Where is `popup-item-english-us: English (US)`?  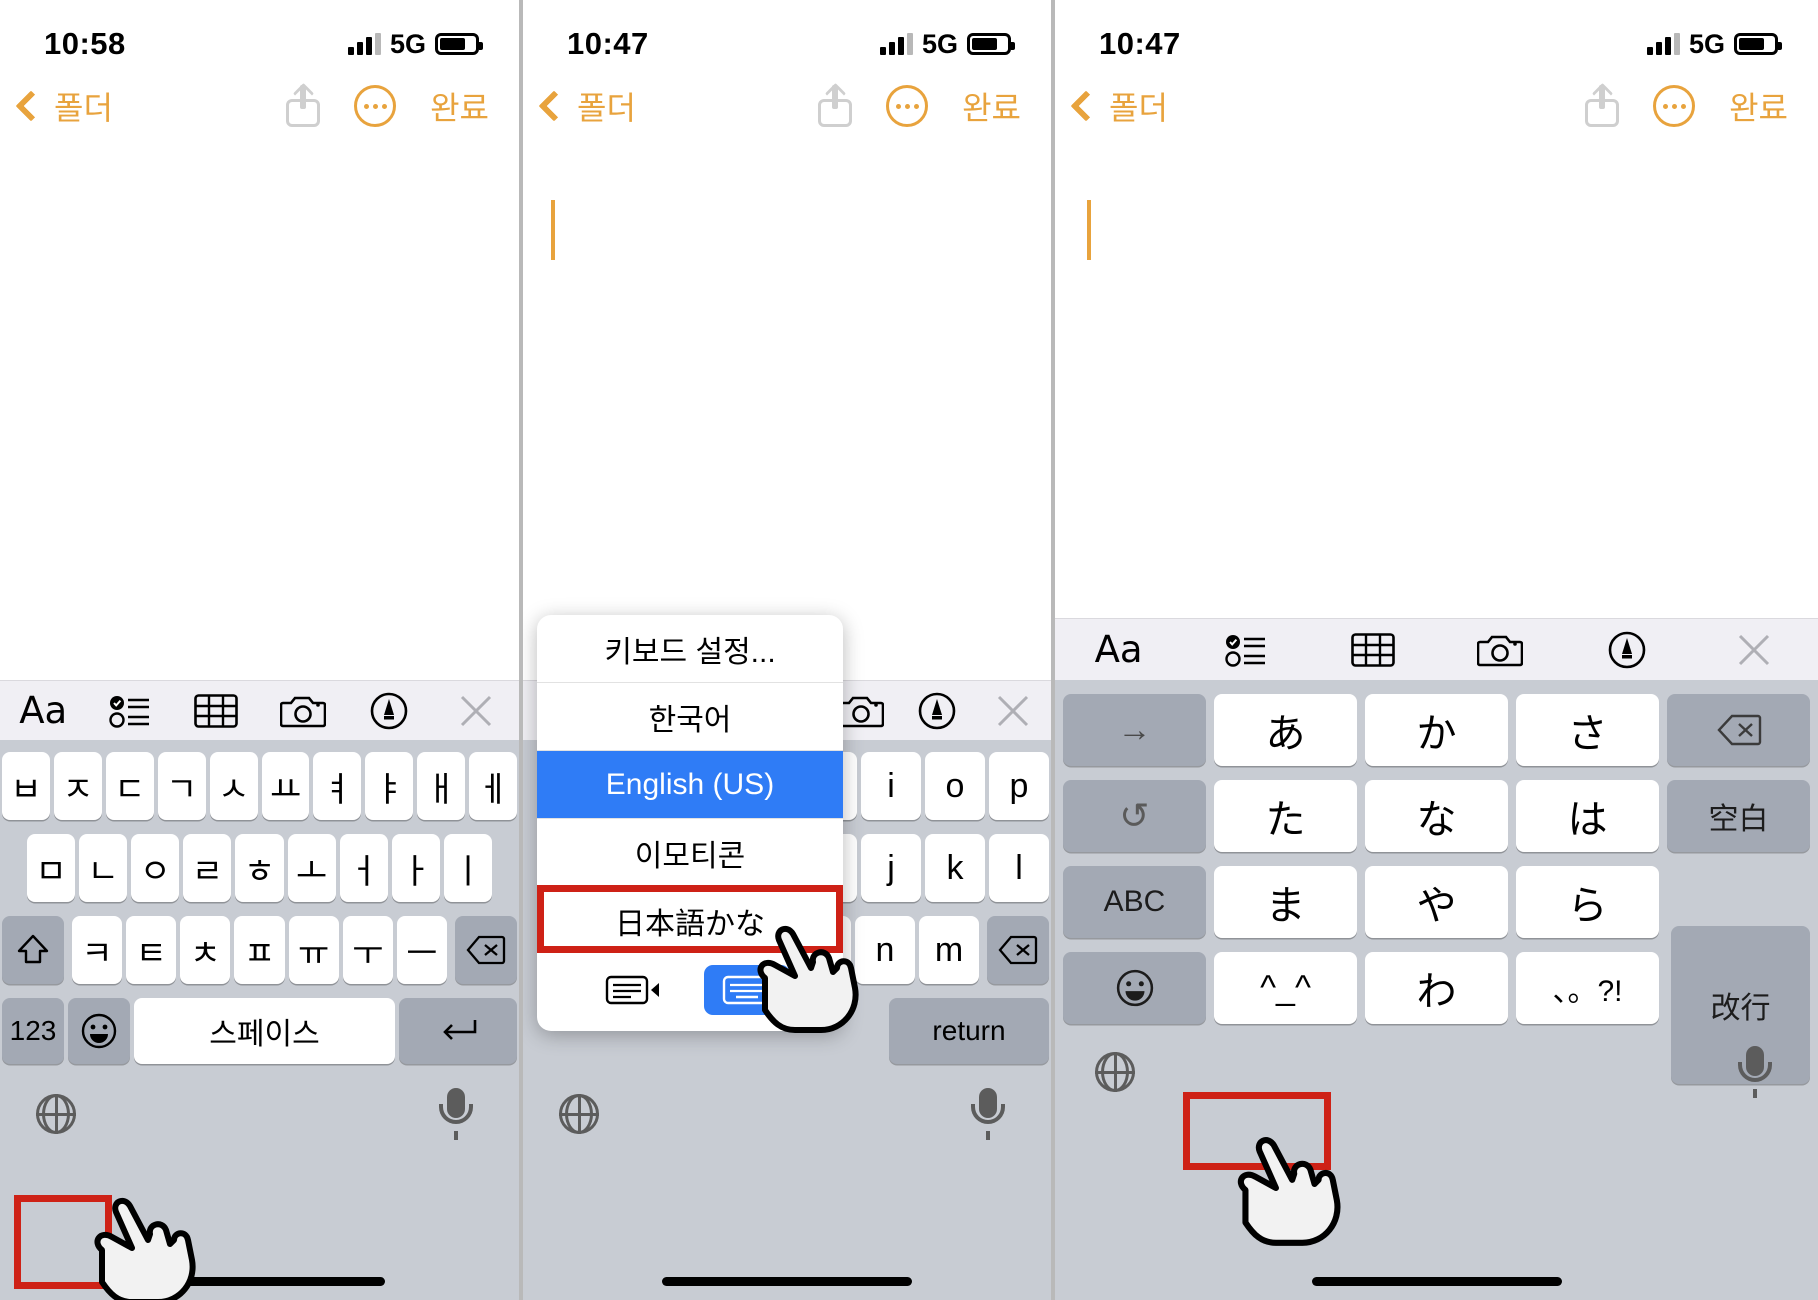
popup-item-english-us: English (US) is located at coordinates (690, 785).